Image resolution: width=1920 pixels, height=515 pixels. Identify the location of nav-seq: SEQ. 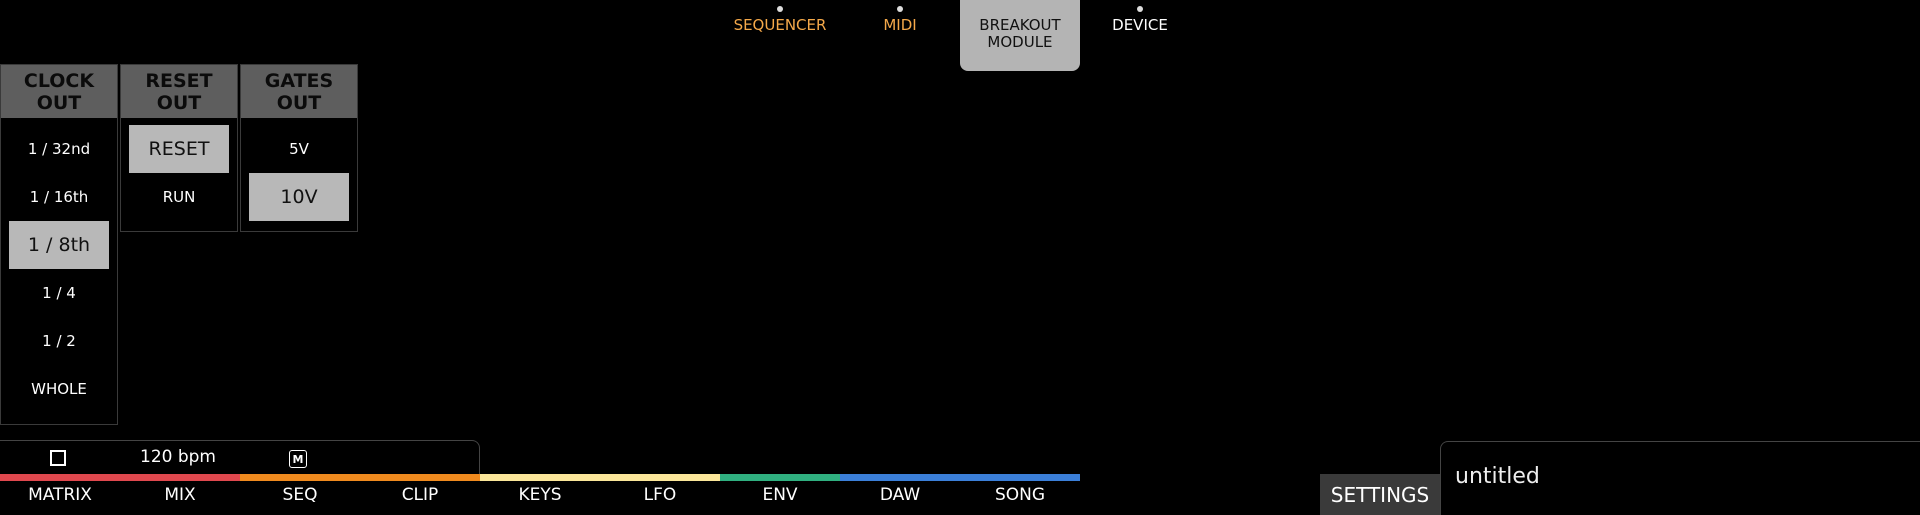
(300, 498).